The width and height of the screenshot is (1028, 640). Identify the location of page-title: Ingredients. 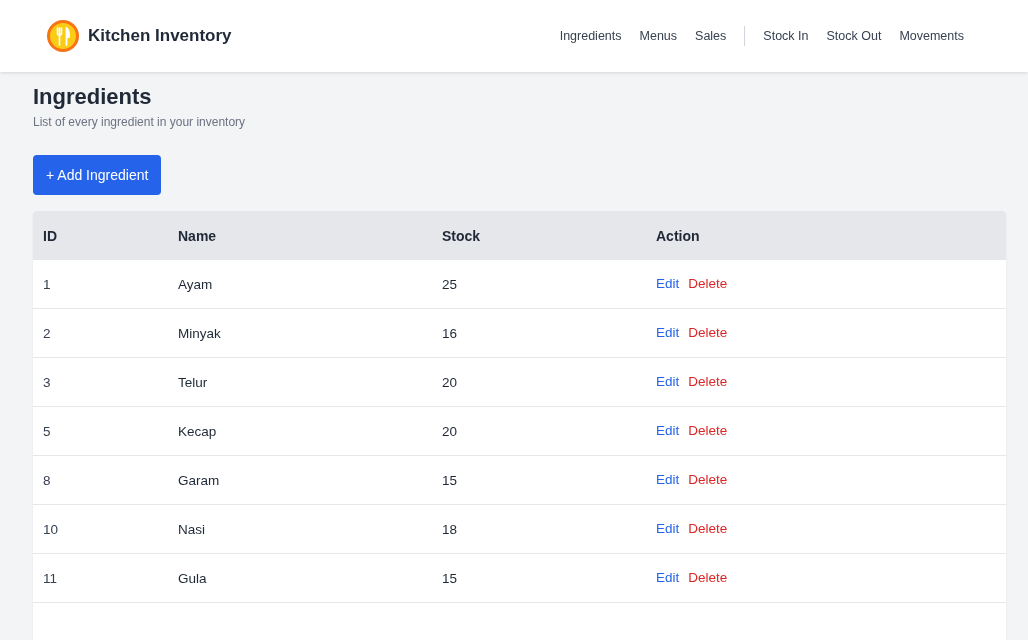
(93, 97).